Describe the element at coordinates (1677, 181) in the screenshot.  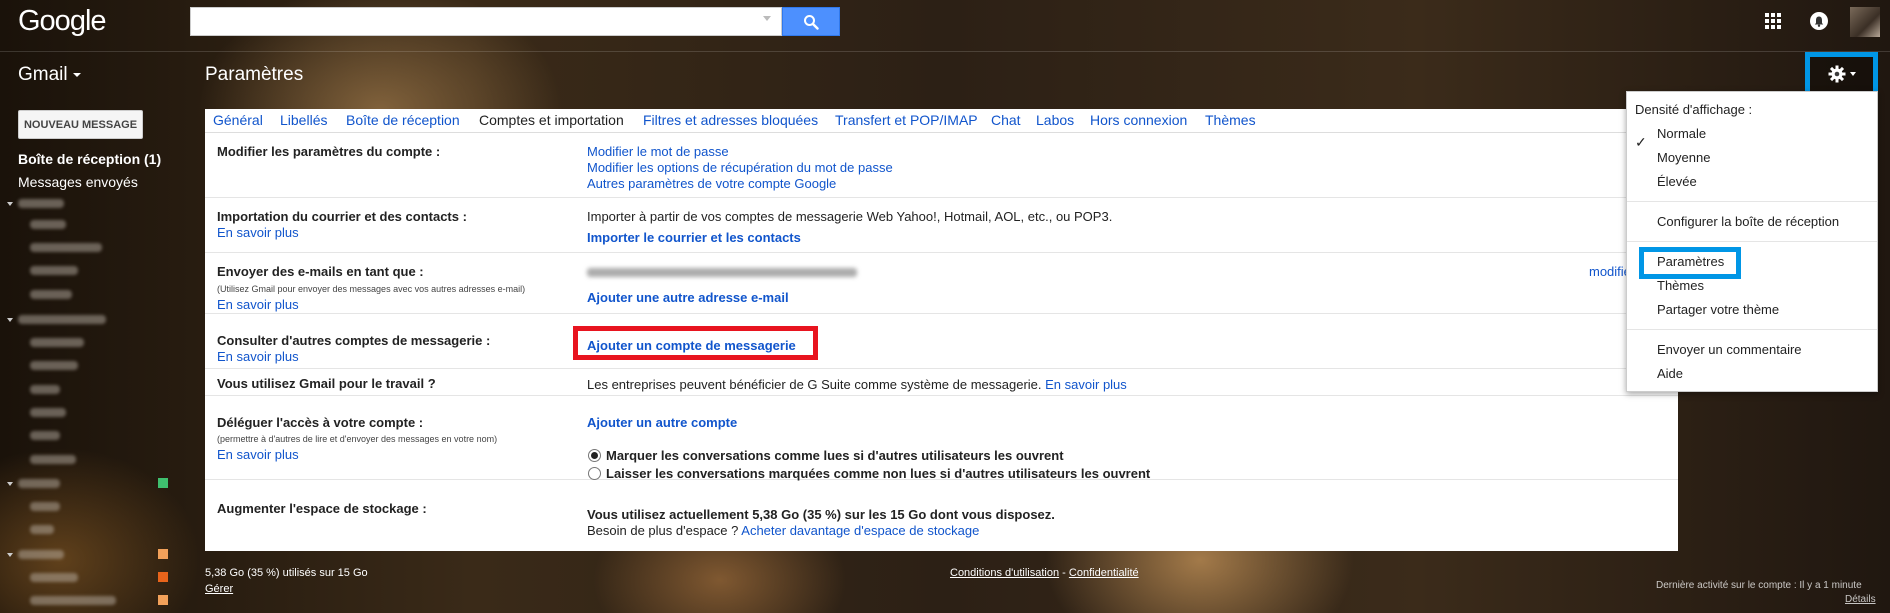
I see `density-high-item: Élevée` at that location.